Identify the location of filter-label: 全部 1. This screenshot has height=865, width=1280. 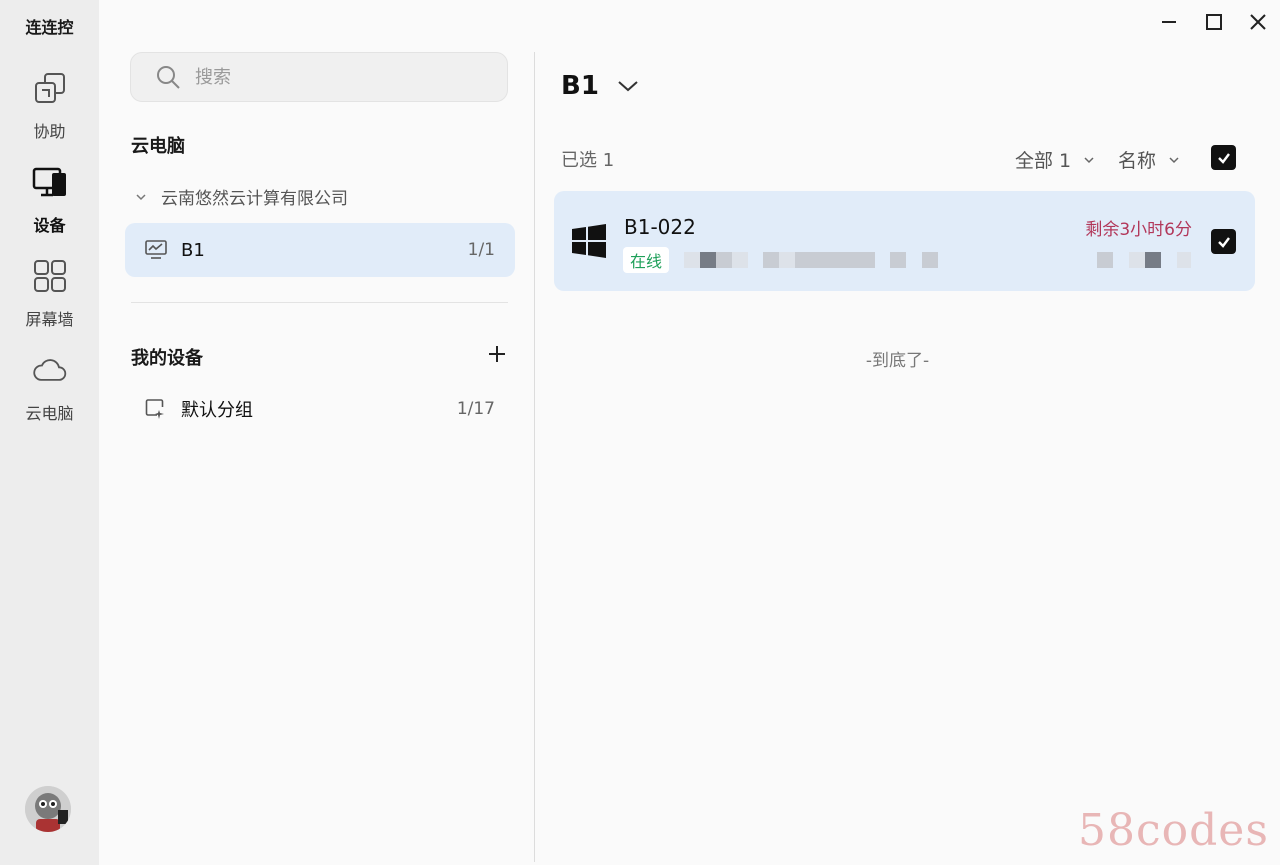
(1043, 161).